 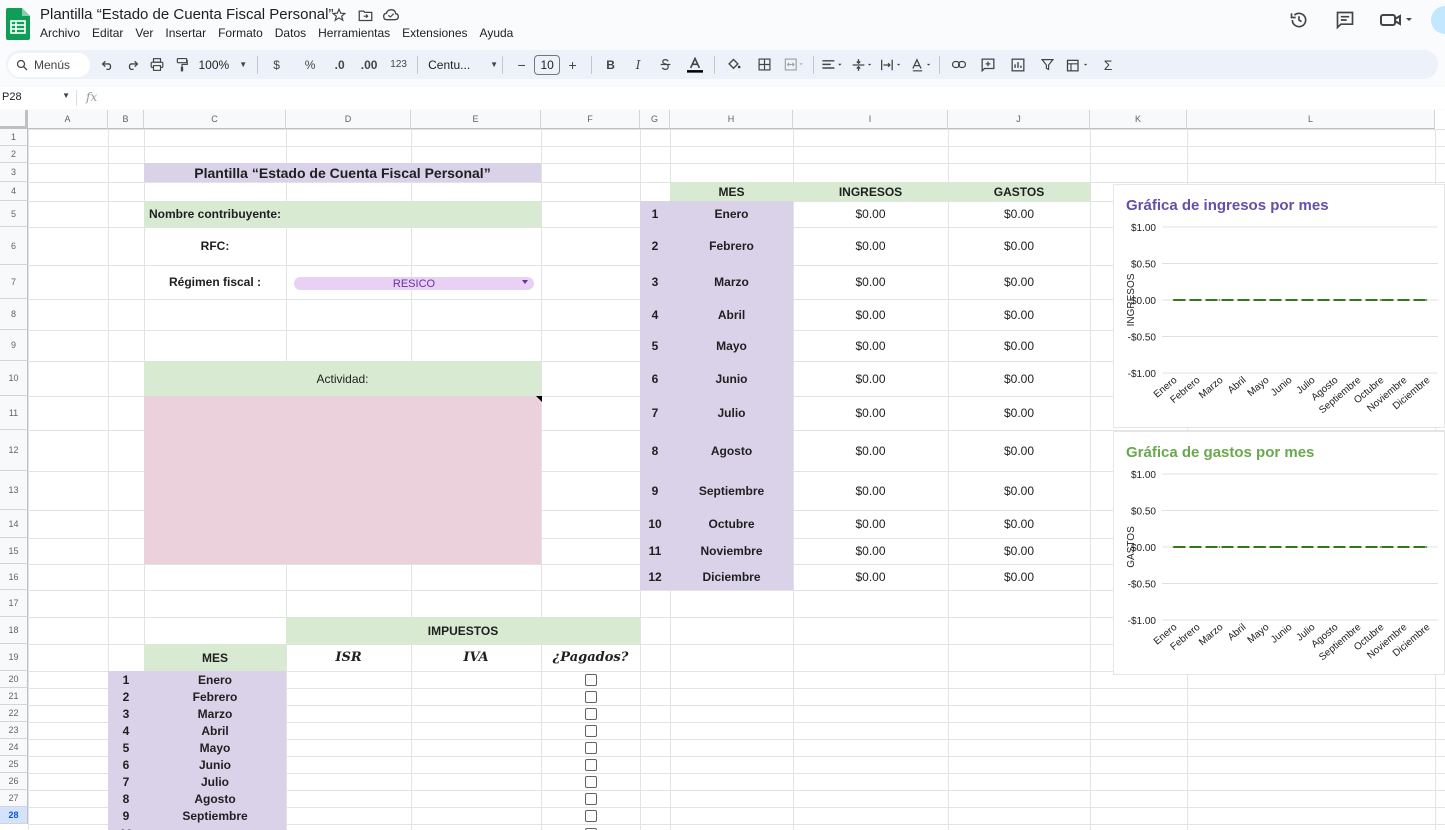 What do you see at coordinates (731, 282) in the screenshot?
I see `month-name: Marzo` at bounding box center [731, 282].